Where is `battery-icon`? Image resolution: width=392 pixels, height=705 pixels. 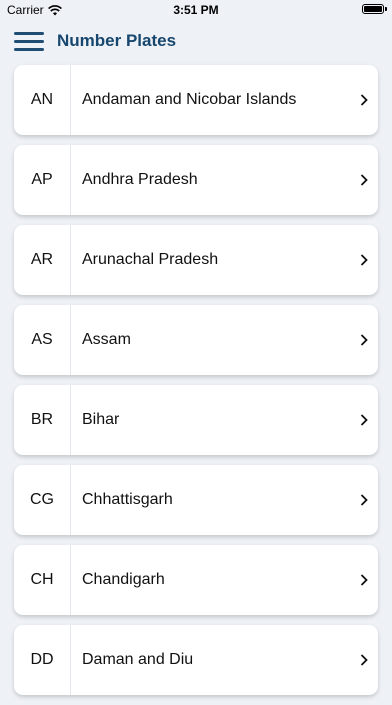
battery-icon is located at coordinates (374, 9).